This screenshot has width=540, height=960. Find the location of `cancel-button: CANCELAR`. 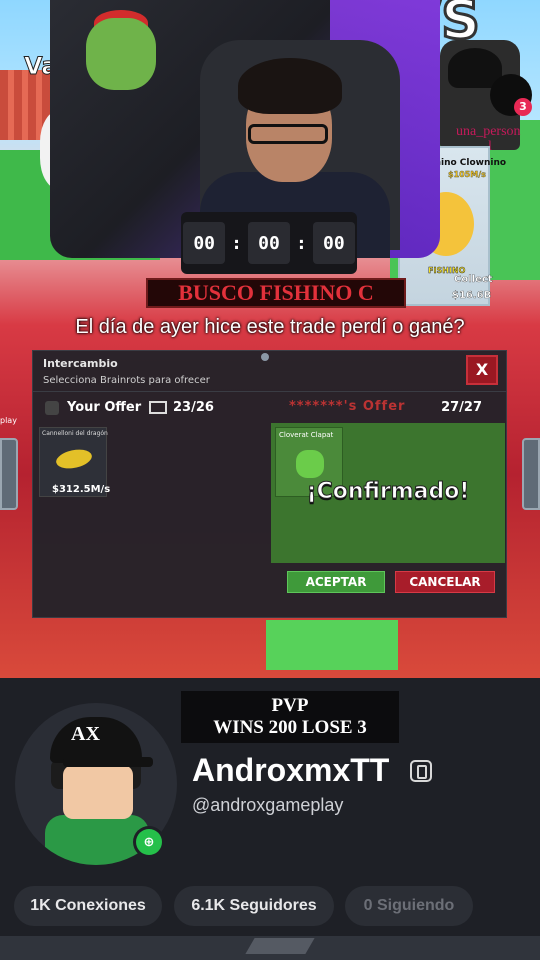

cancel-button: CANCELAR is located at coordinates (445, 582).